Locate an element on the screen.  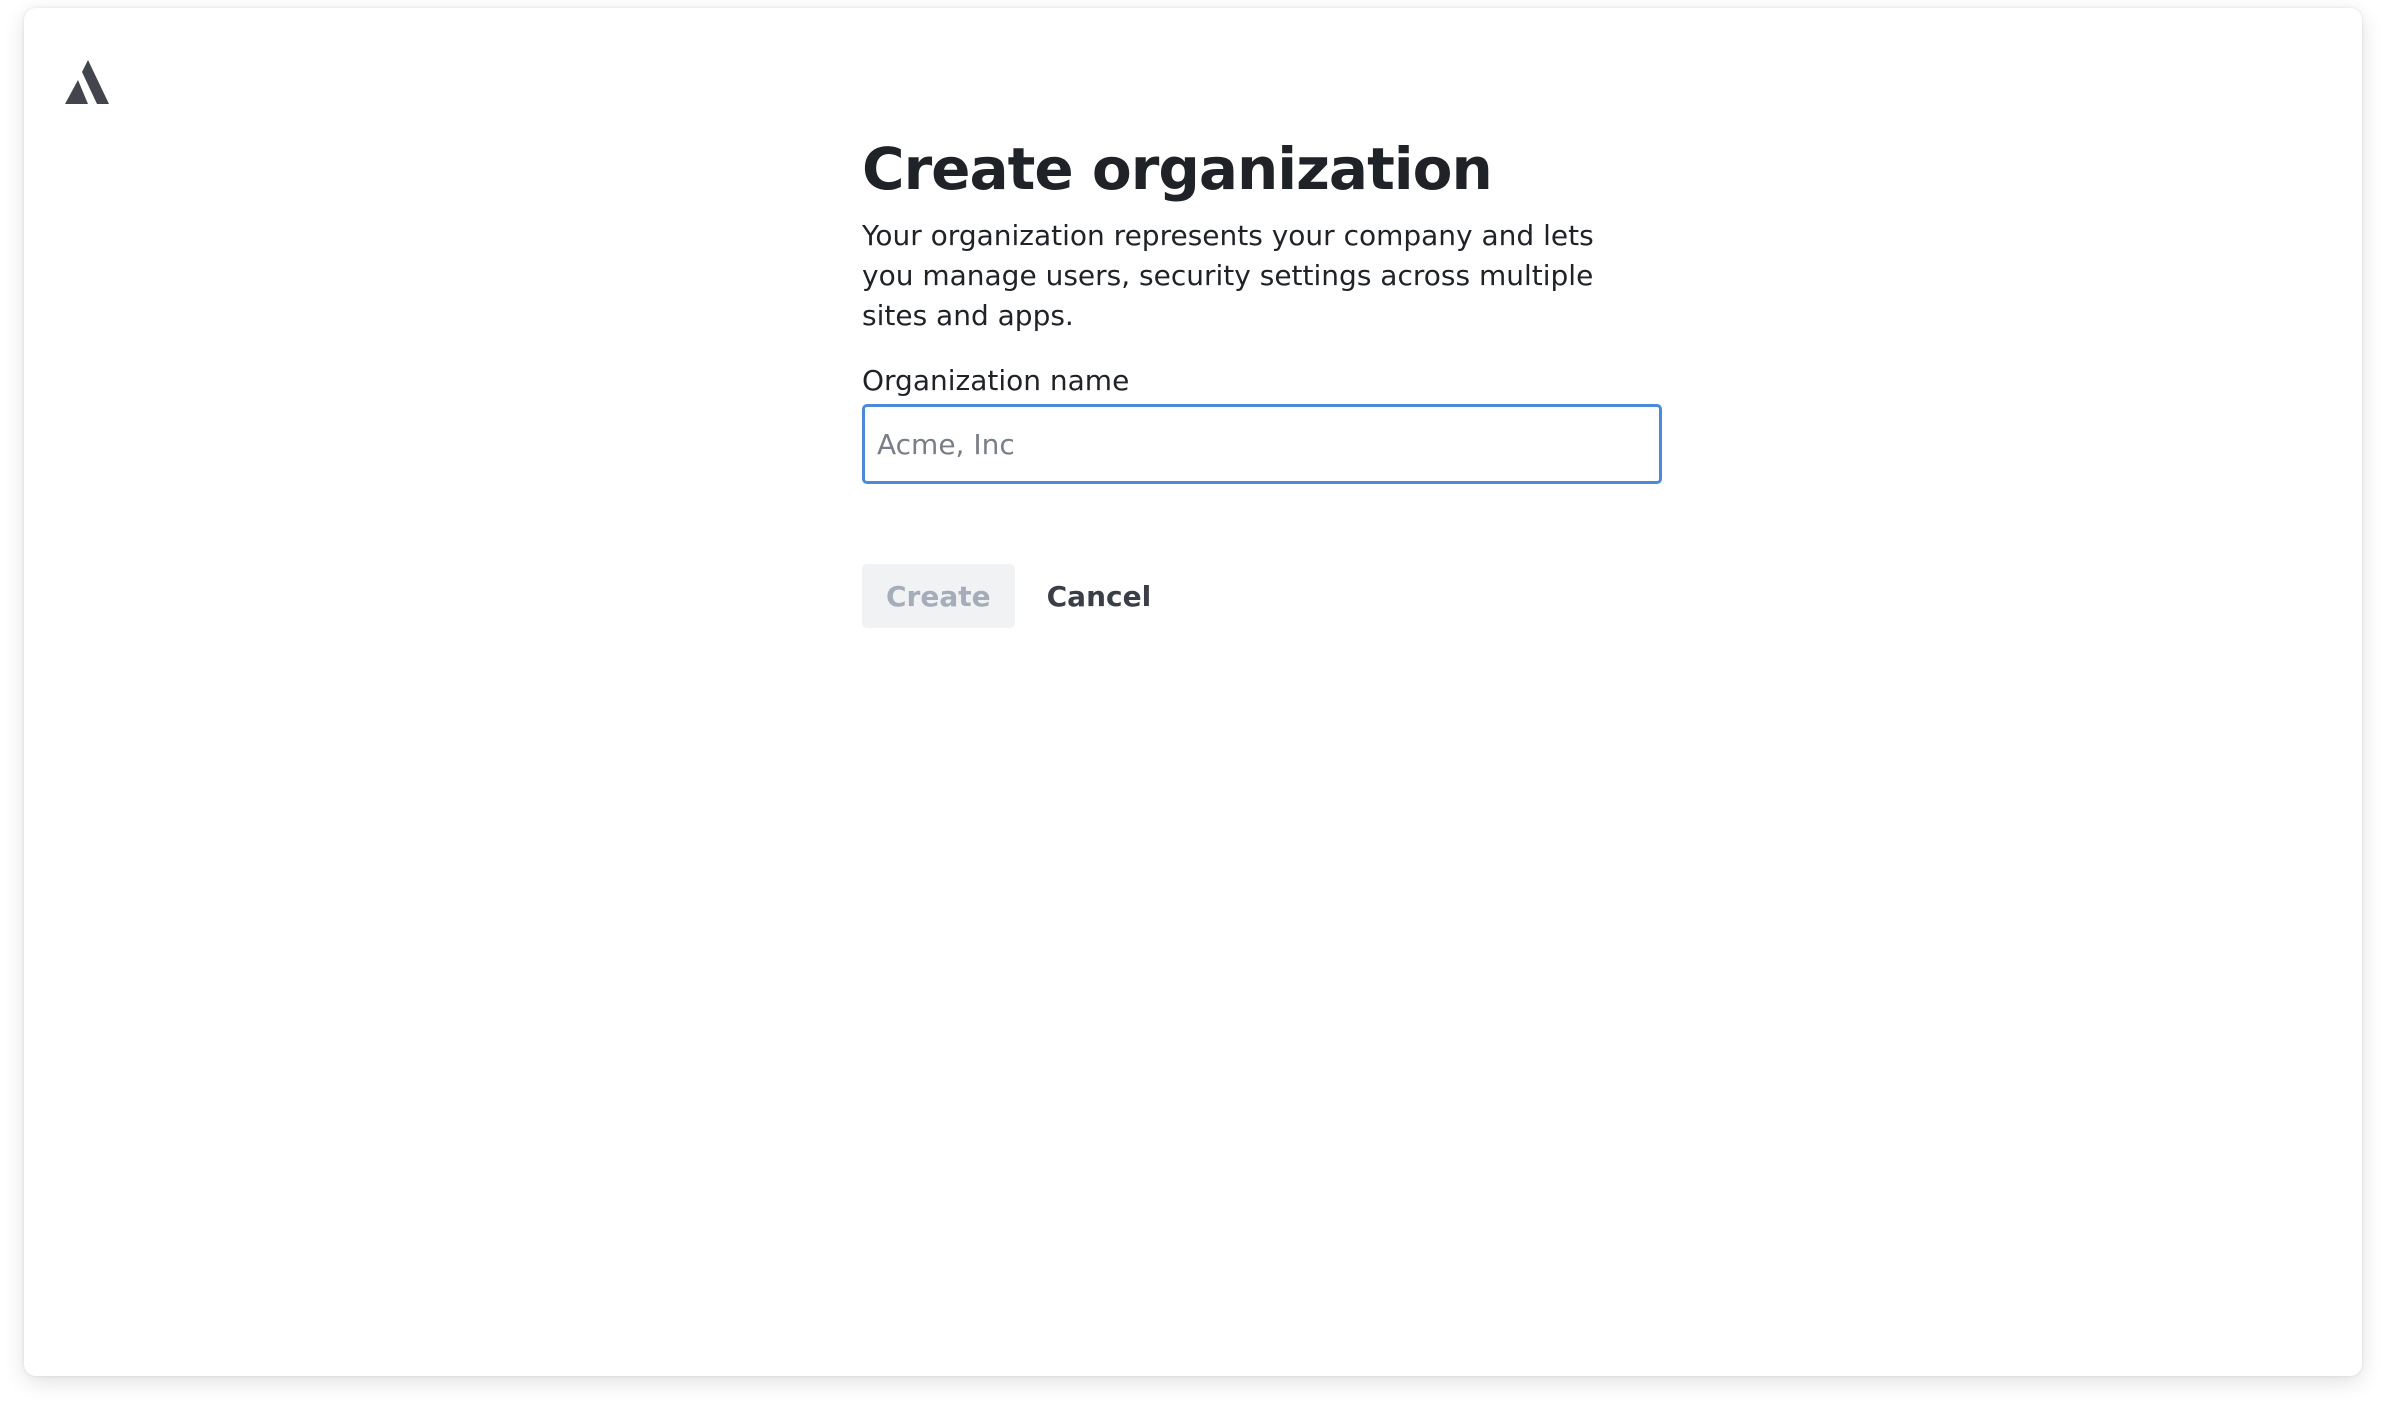
page-title: Create organization is located at coordinates (1177, 169).